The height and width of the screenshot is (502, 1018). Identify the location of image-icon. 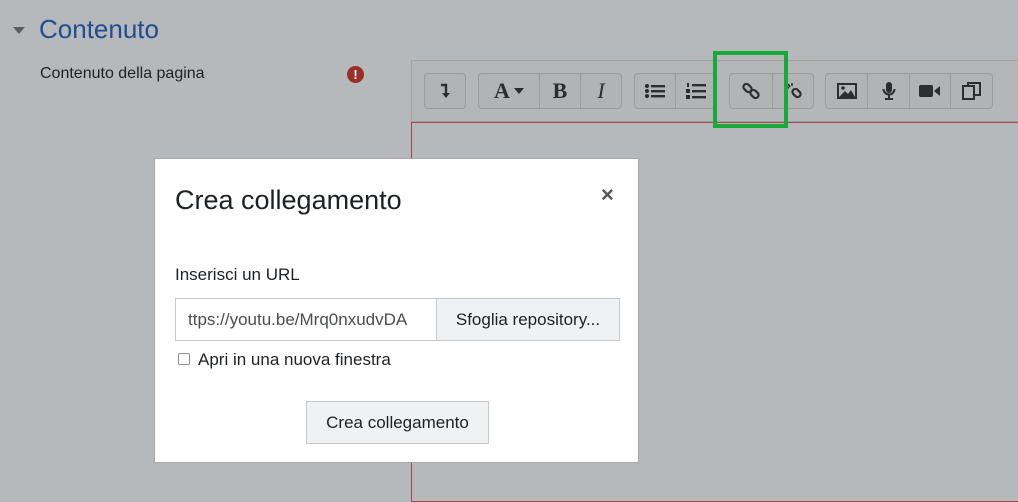
(846, 91).